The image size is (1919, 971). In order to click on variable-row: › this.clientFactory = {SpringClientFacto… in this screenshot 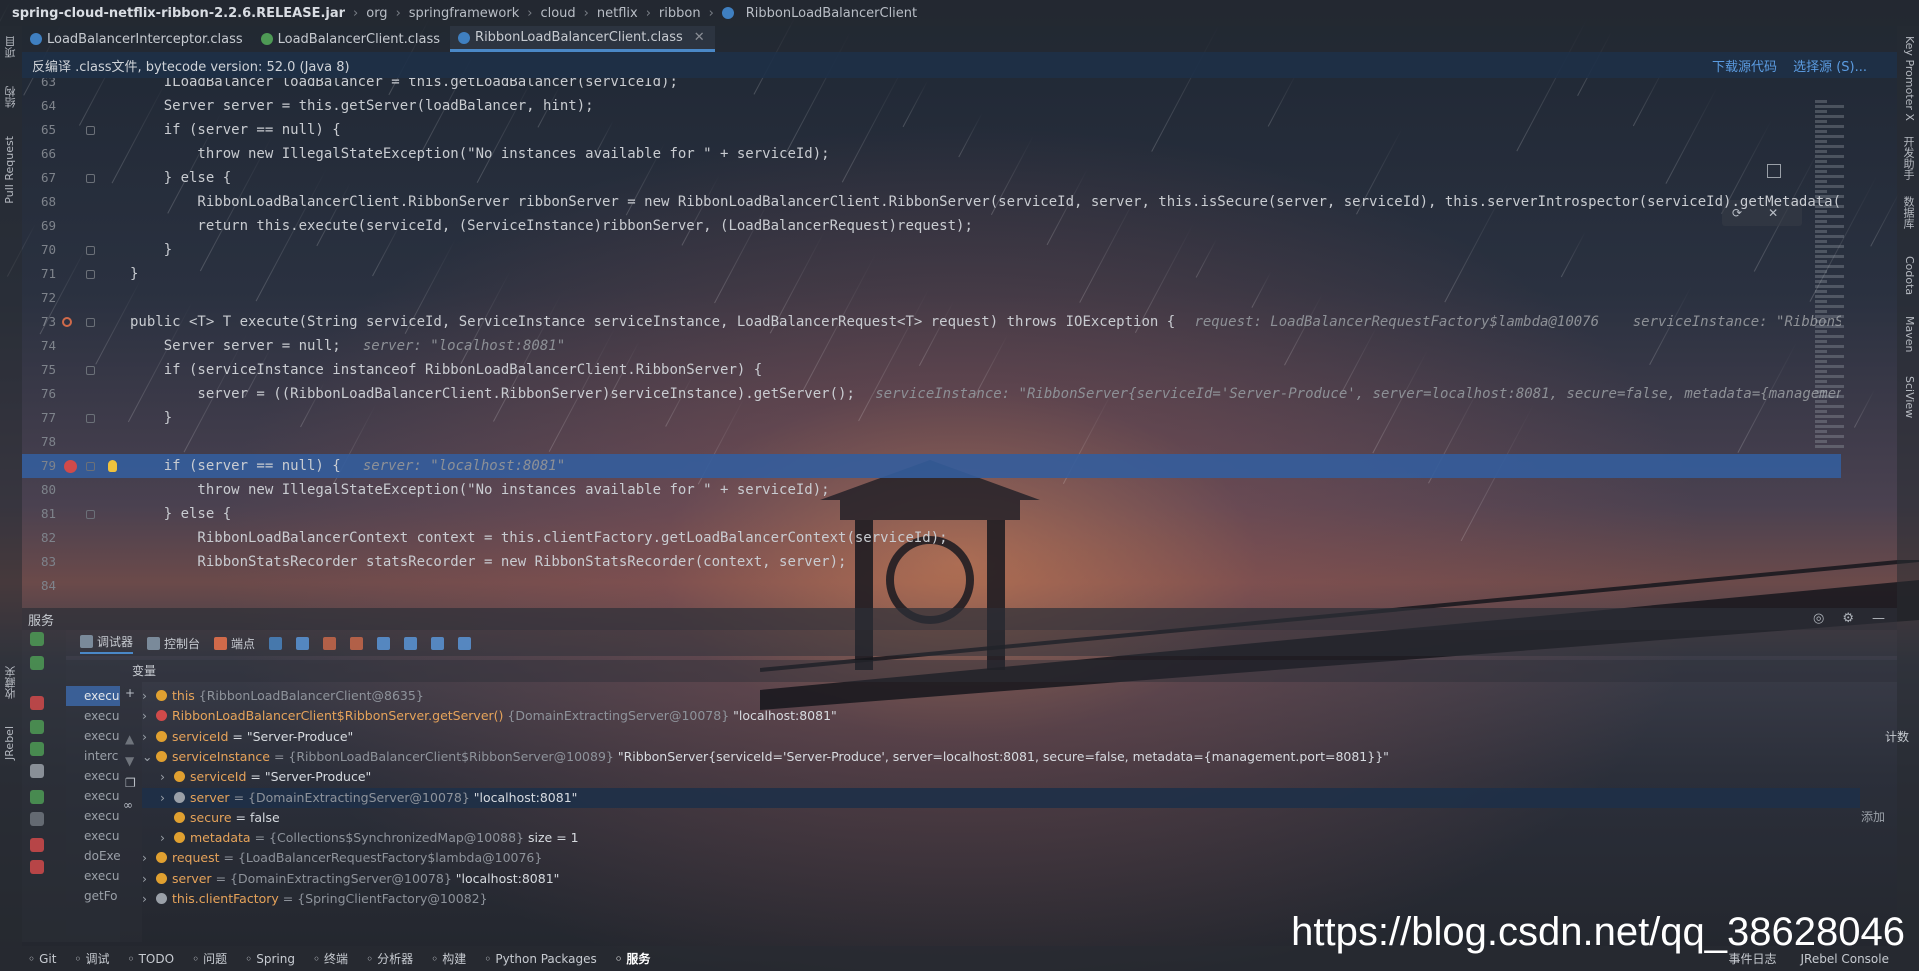, I will do `click(992, 899)`.